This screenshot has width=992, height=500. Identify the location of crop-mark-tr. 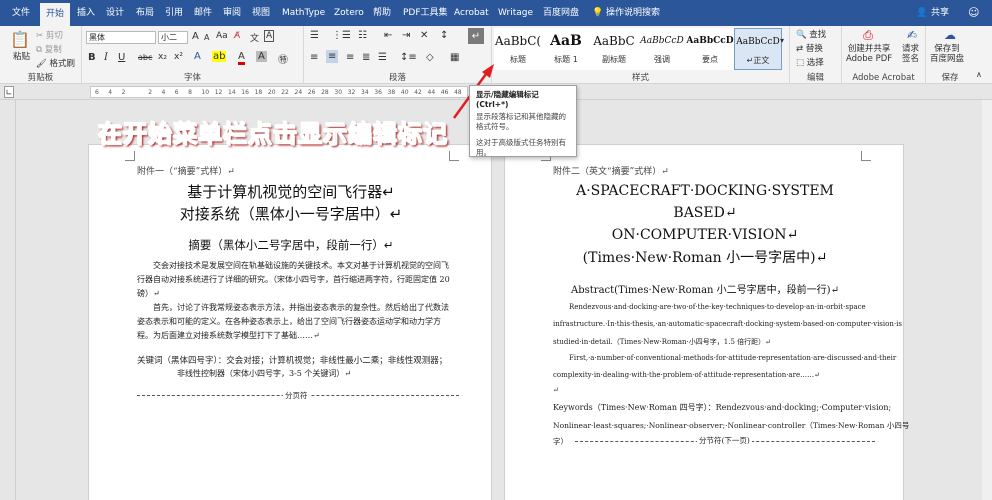
(454, 156).